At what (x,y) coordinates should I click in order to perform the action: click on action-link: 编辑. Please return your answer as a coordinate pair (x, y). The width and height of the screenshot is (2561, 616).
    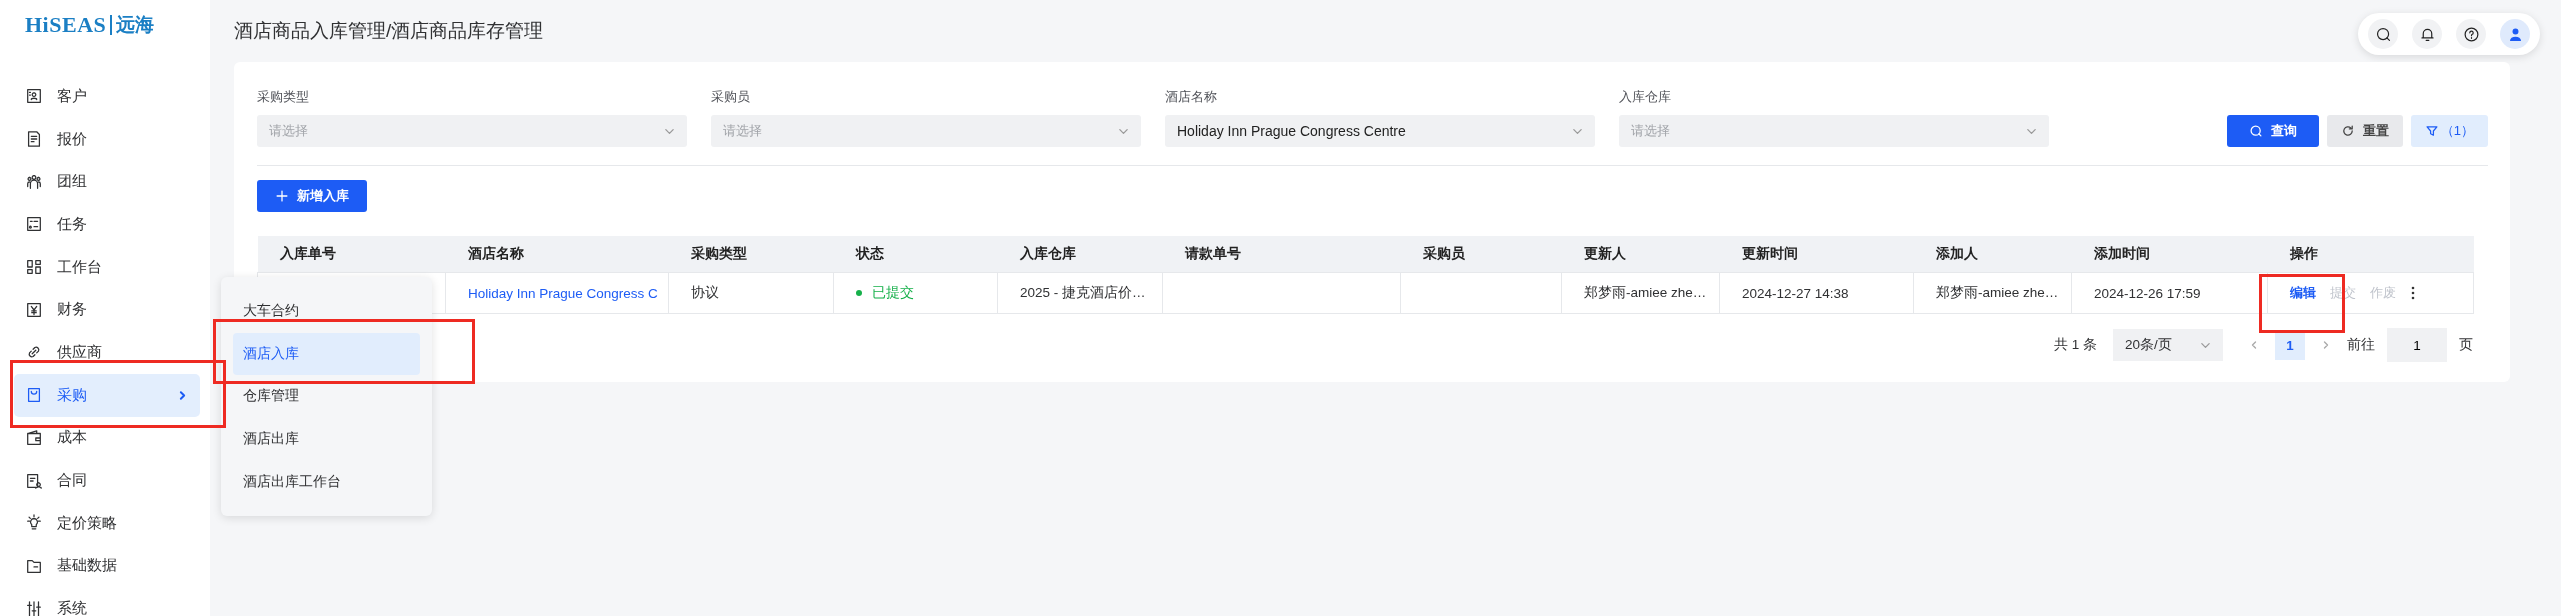
    Looking at the image, I should click on (2303, 293).